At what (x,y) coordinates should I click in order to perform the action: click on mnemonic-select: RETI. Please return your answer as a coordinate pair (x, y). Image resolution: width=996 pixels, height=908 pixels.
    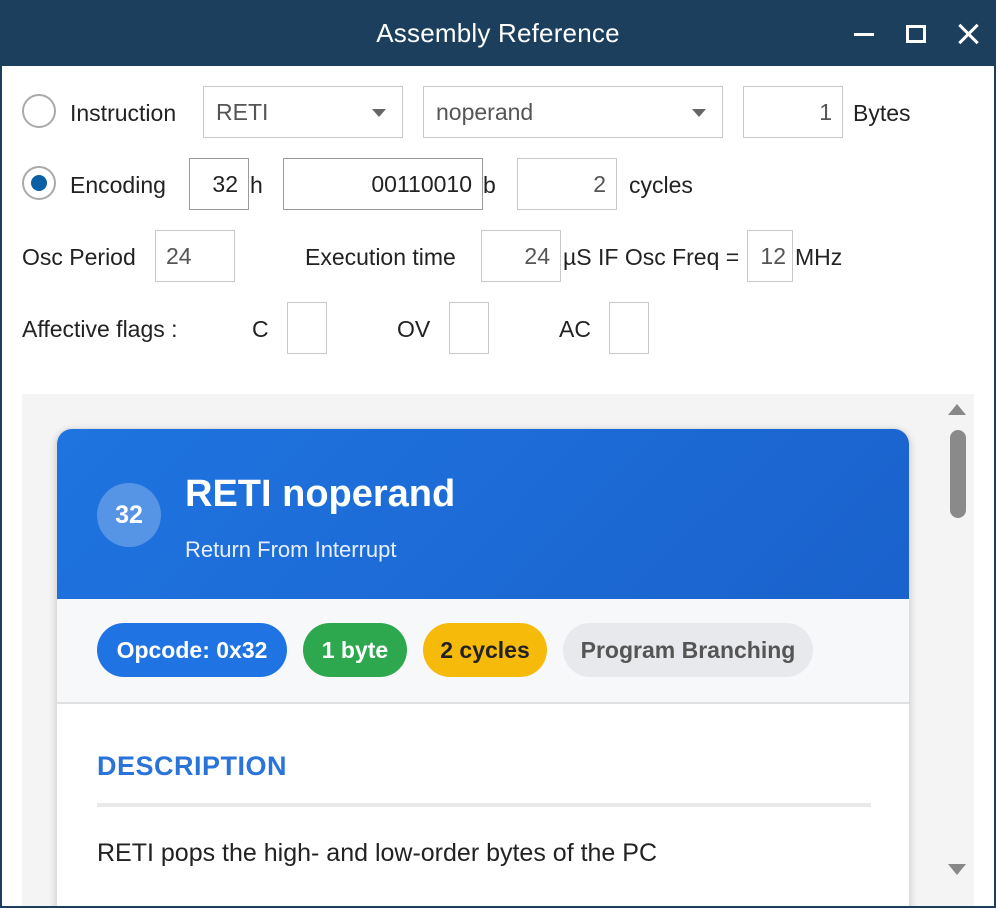
    Looking at the image, I should click on (303, 112).